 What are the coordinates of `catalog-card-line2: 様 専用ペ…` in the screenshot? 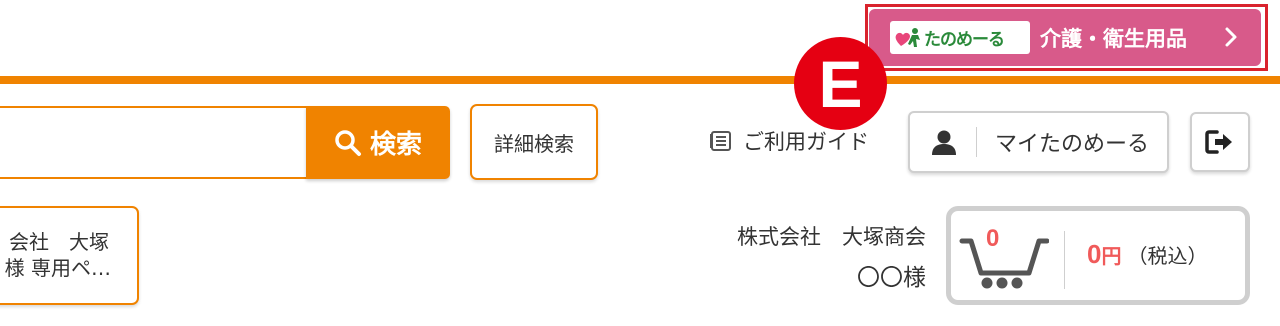 It's located at (57, 268).